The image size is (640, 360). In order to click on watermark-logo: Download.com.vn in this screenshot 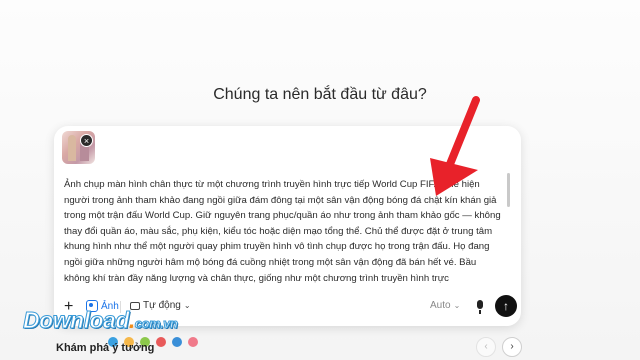, I will do `click(101, 320)`.